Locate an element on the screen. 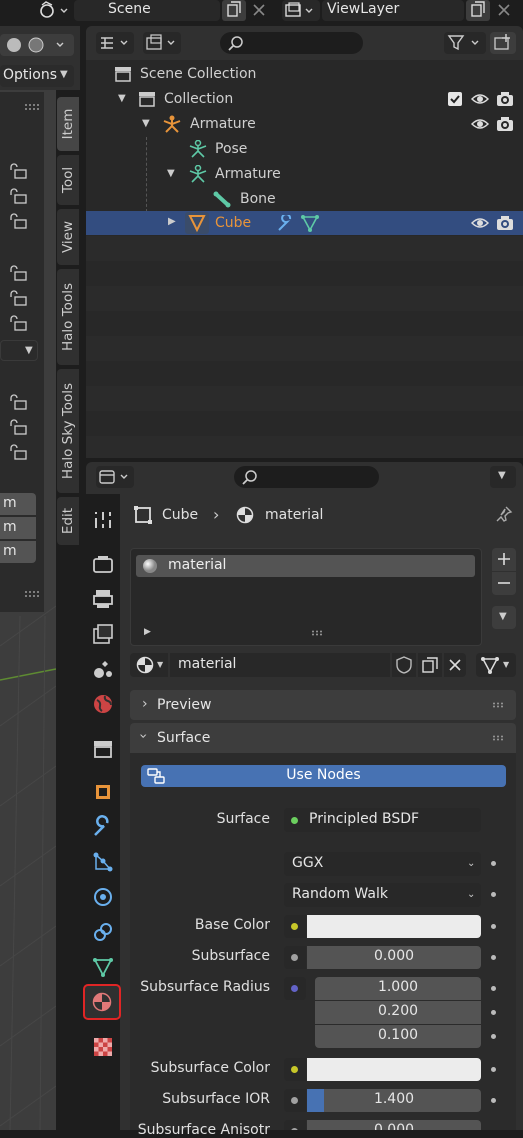  subsurface-method-dropdown: Random Walk ⌄ is located at coordinates (382, 895).